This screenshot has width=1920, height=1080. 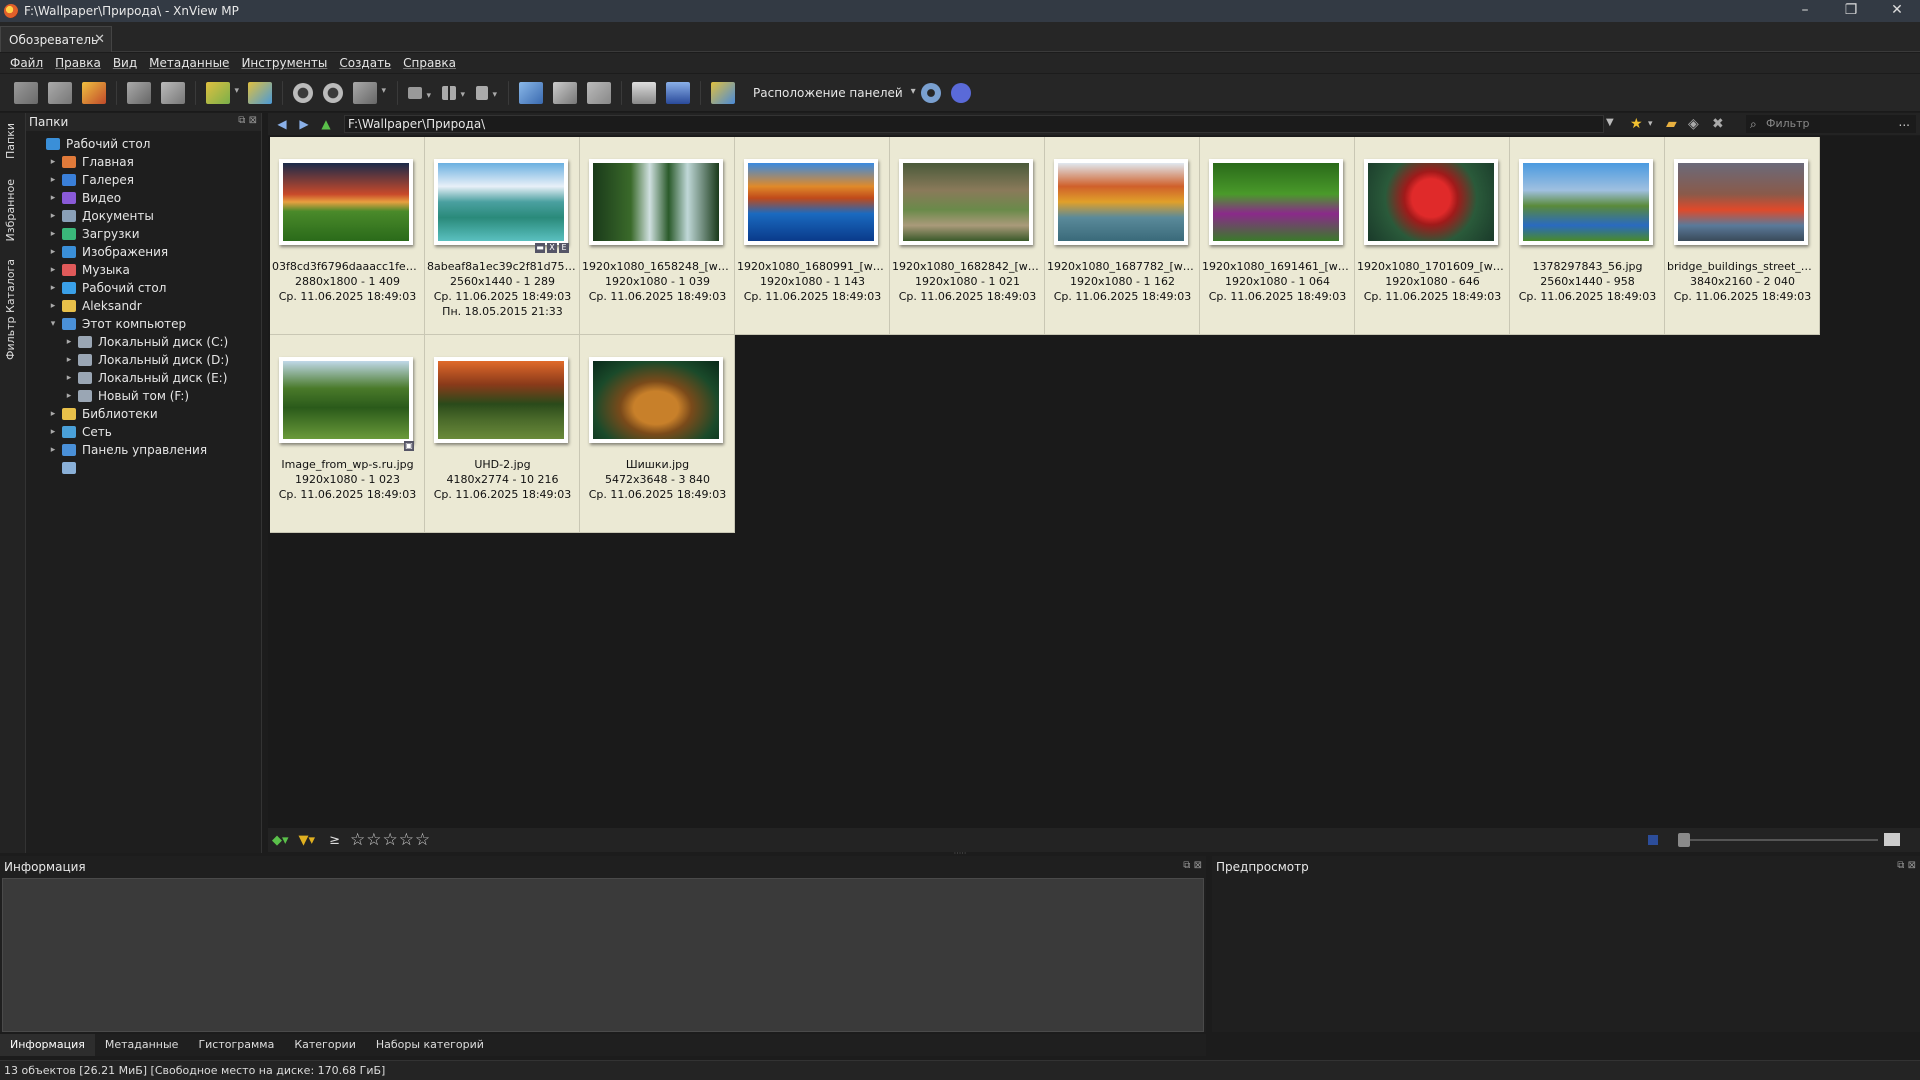 What do you see at coordinates (126, 396) in the screenshot?
I see `folder-tree-item: ▸ Новый том (F:)` at bounding box center [126, 396].